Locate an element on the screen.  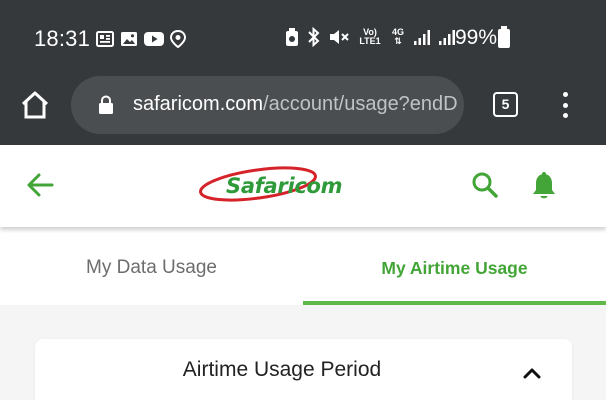
logo-text: Safaricom is located at coordinates (284, 186).